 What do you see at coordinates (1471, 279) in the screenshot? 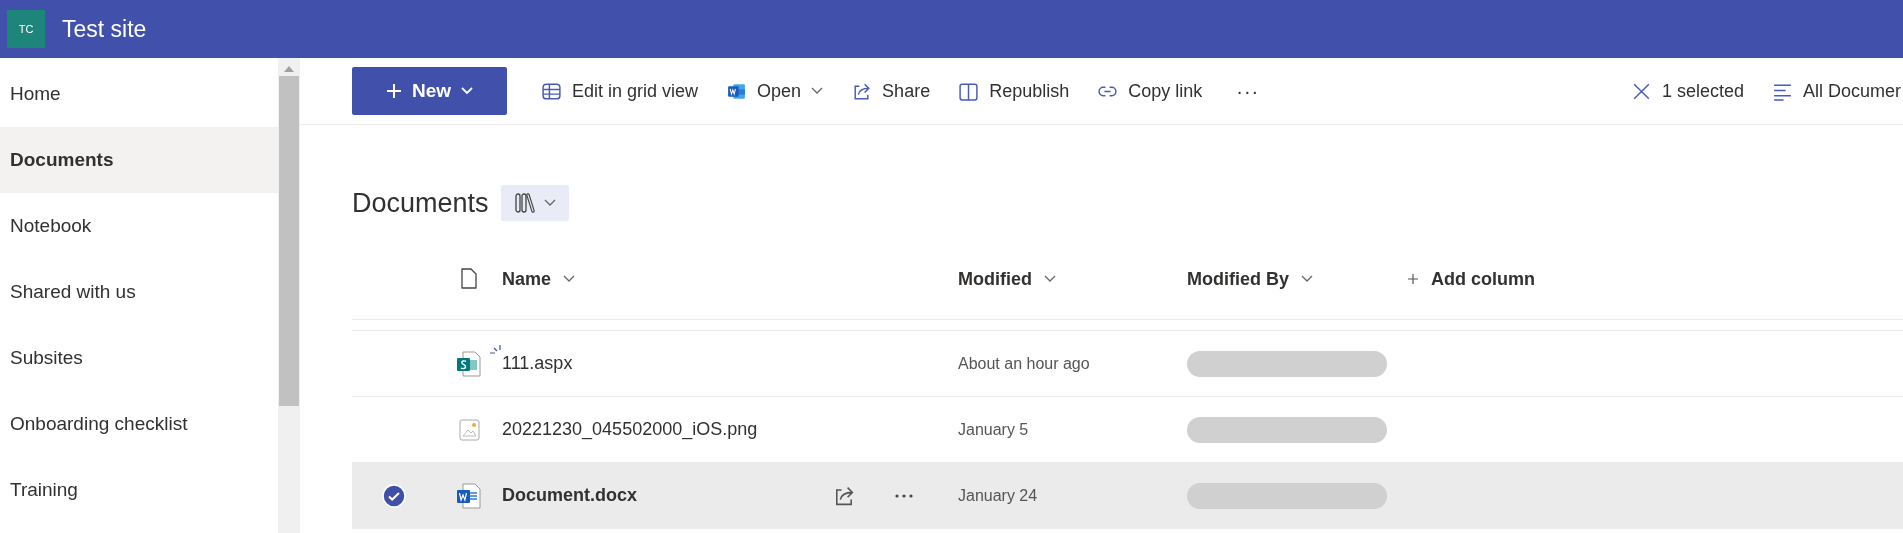
I see `add-column-button: Add column` at bounding box center [1471, 279].